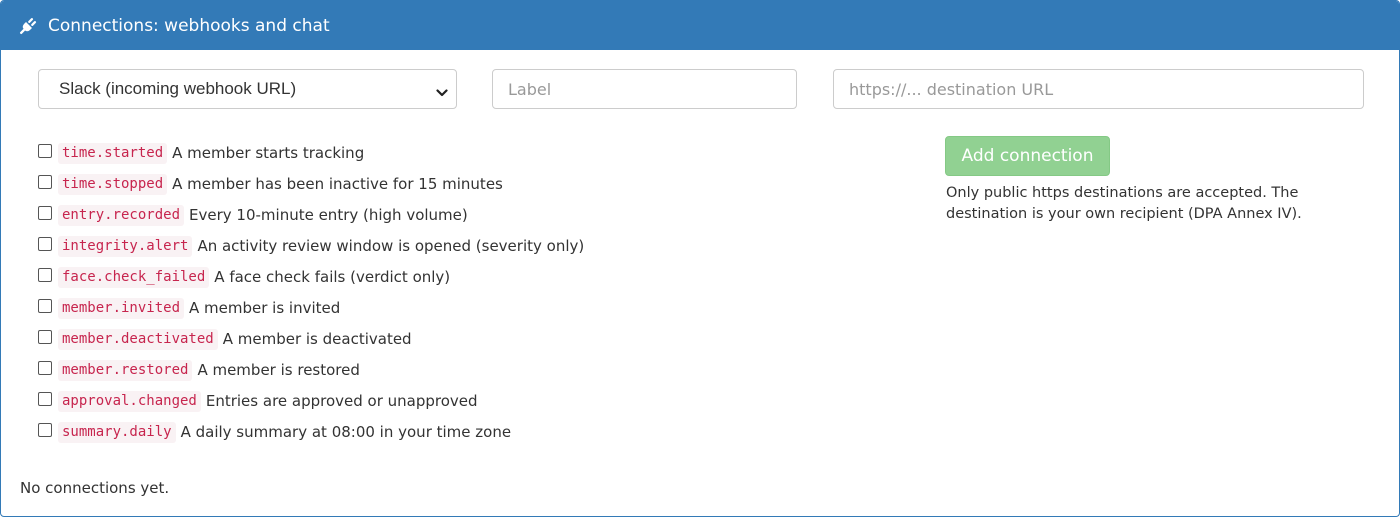 The image size is (1400, 517). I want to click on event-checkbox-face-check-failed, so click(45, 275).